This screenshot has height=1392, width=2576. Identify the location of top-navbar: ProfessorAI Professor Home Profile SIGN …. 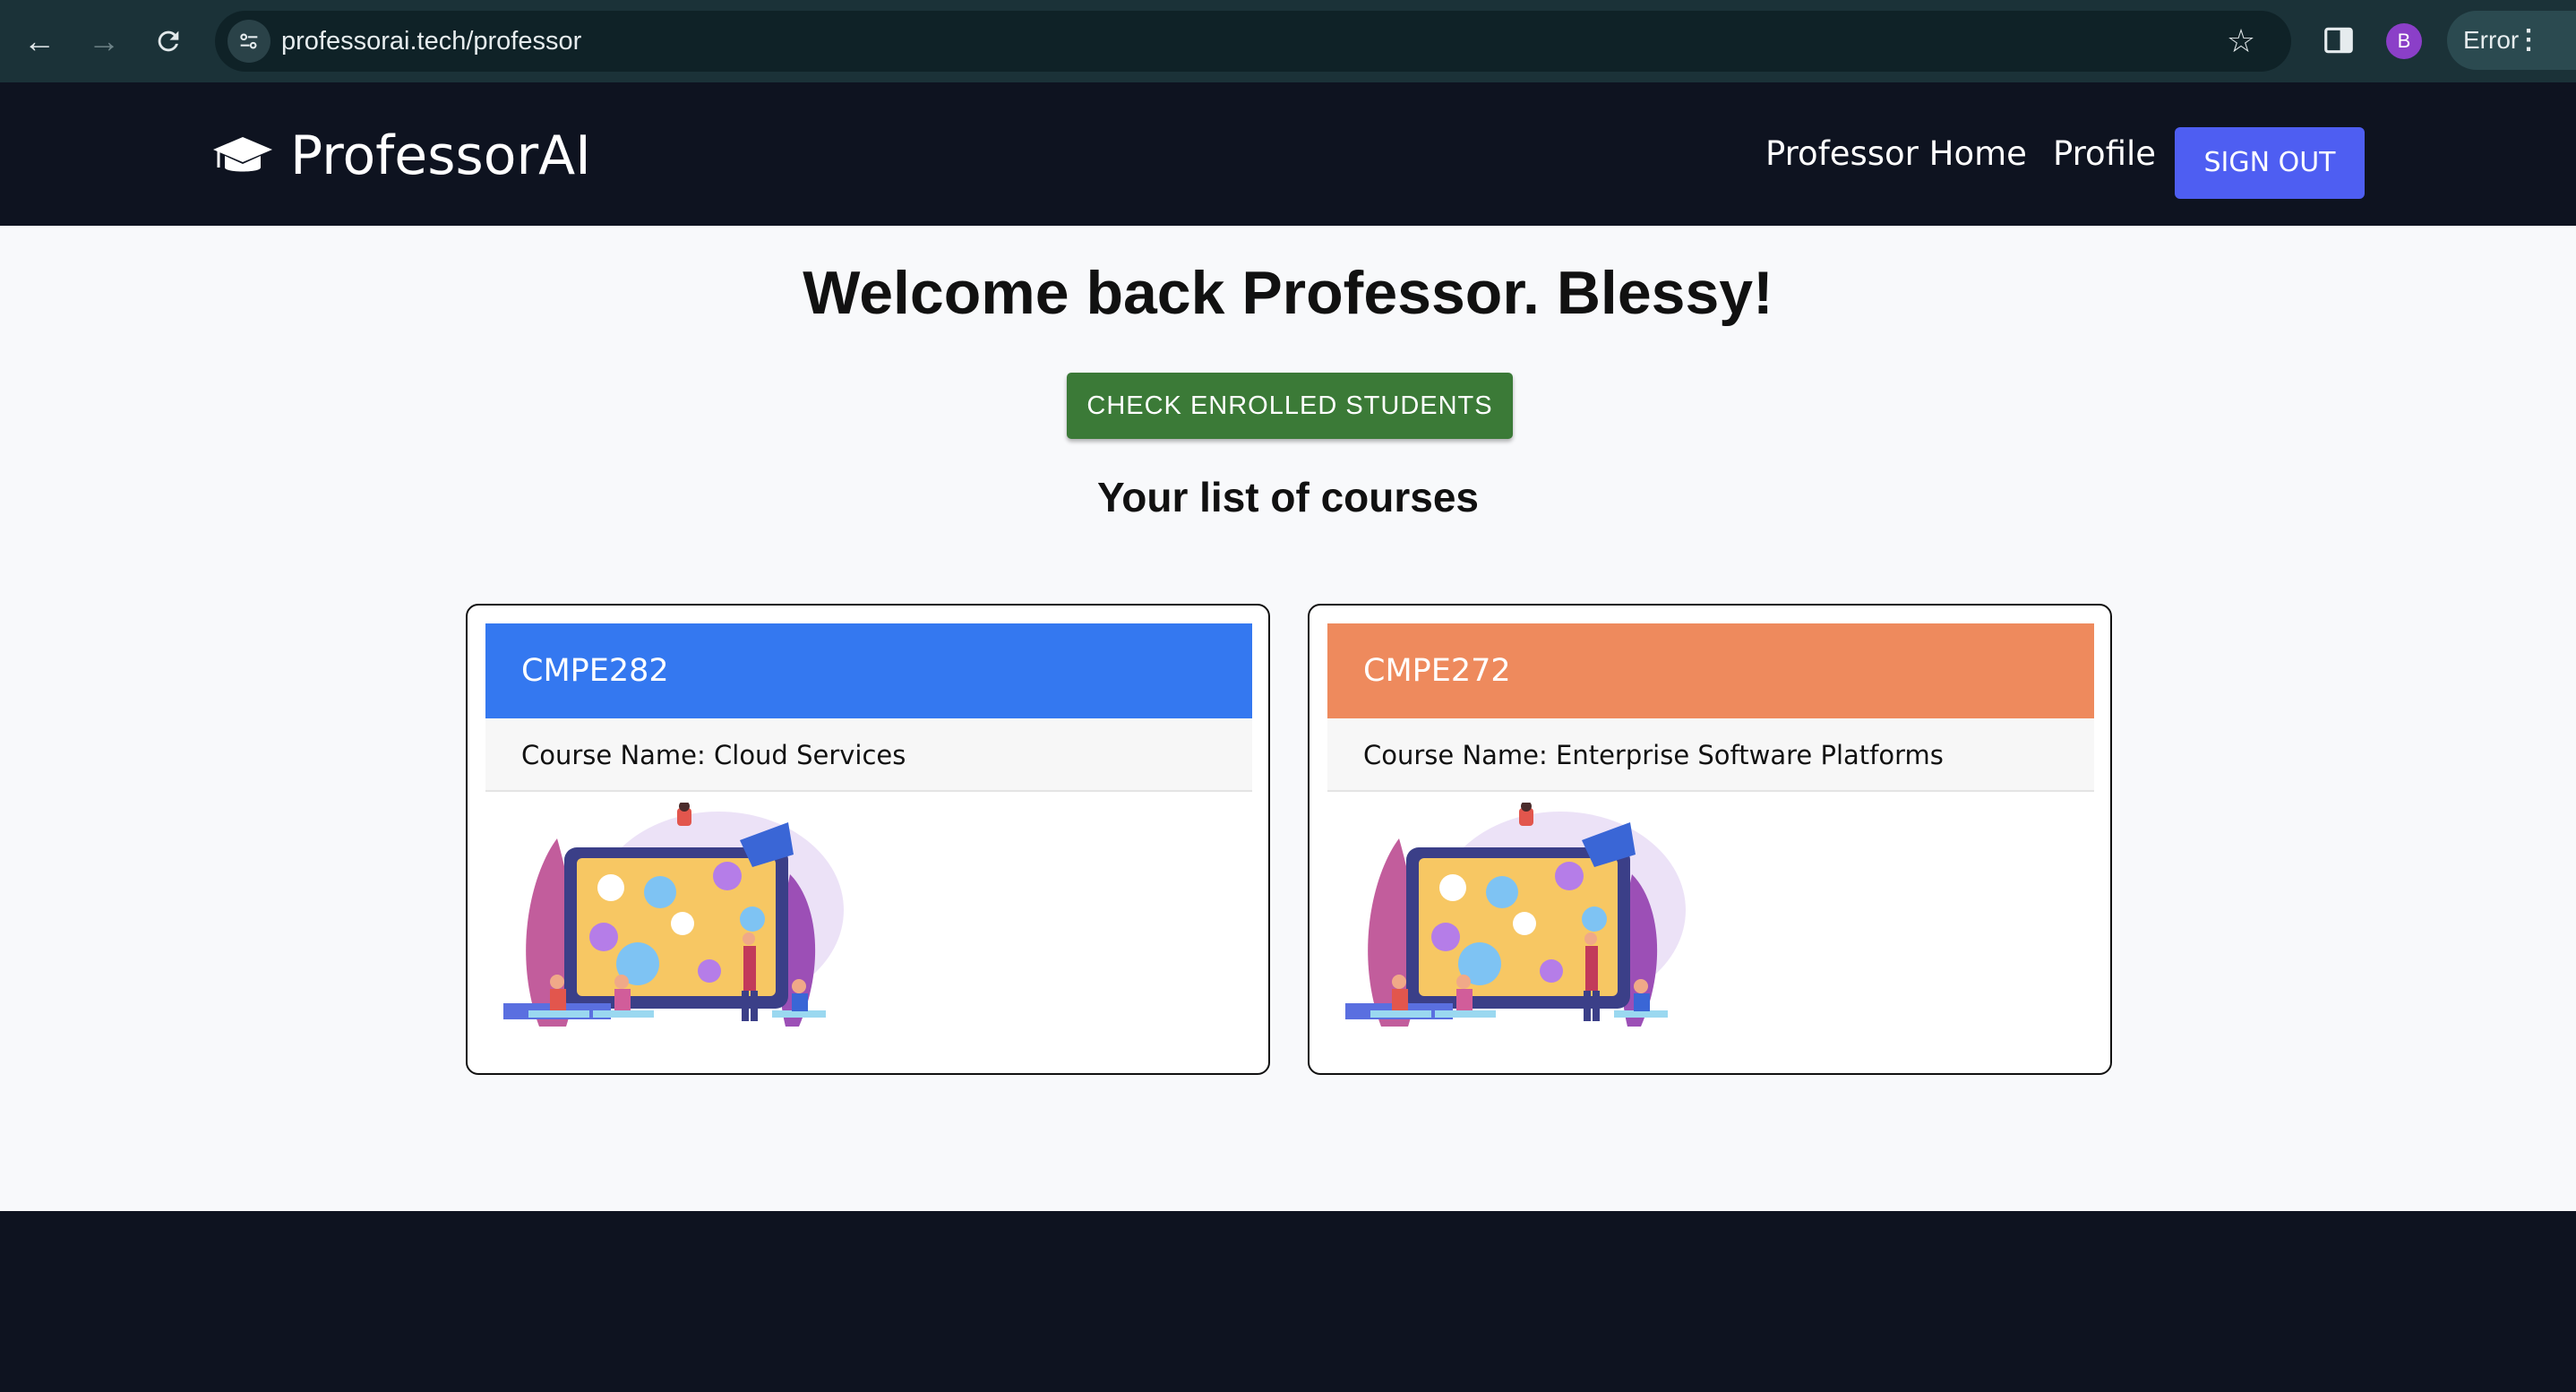
(1288, 154).